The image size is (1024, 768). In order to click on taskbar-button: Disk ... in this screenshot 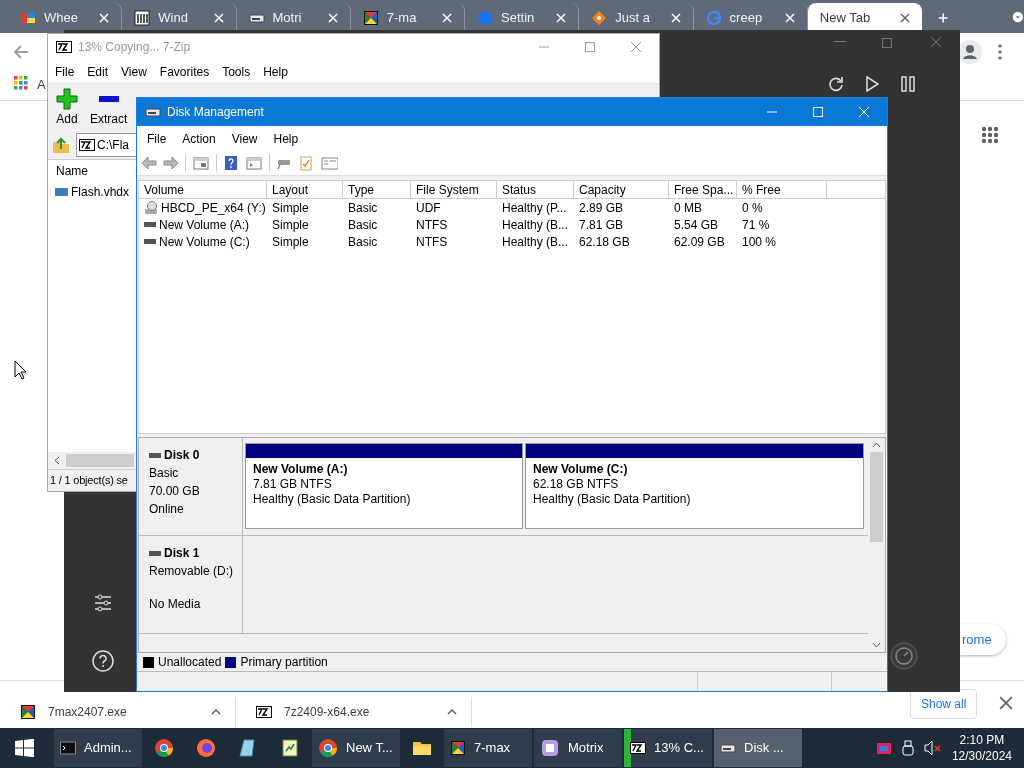, I will do `click(758, 748)`.